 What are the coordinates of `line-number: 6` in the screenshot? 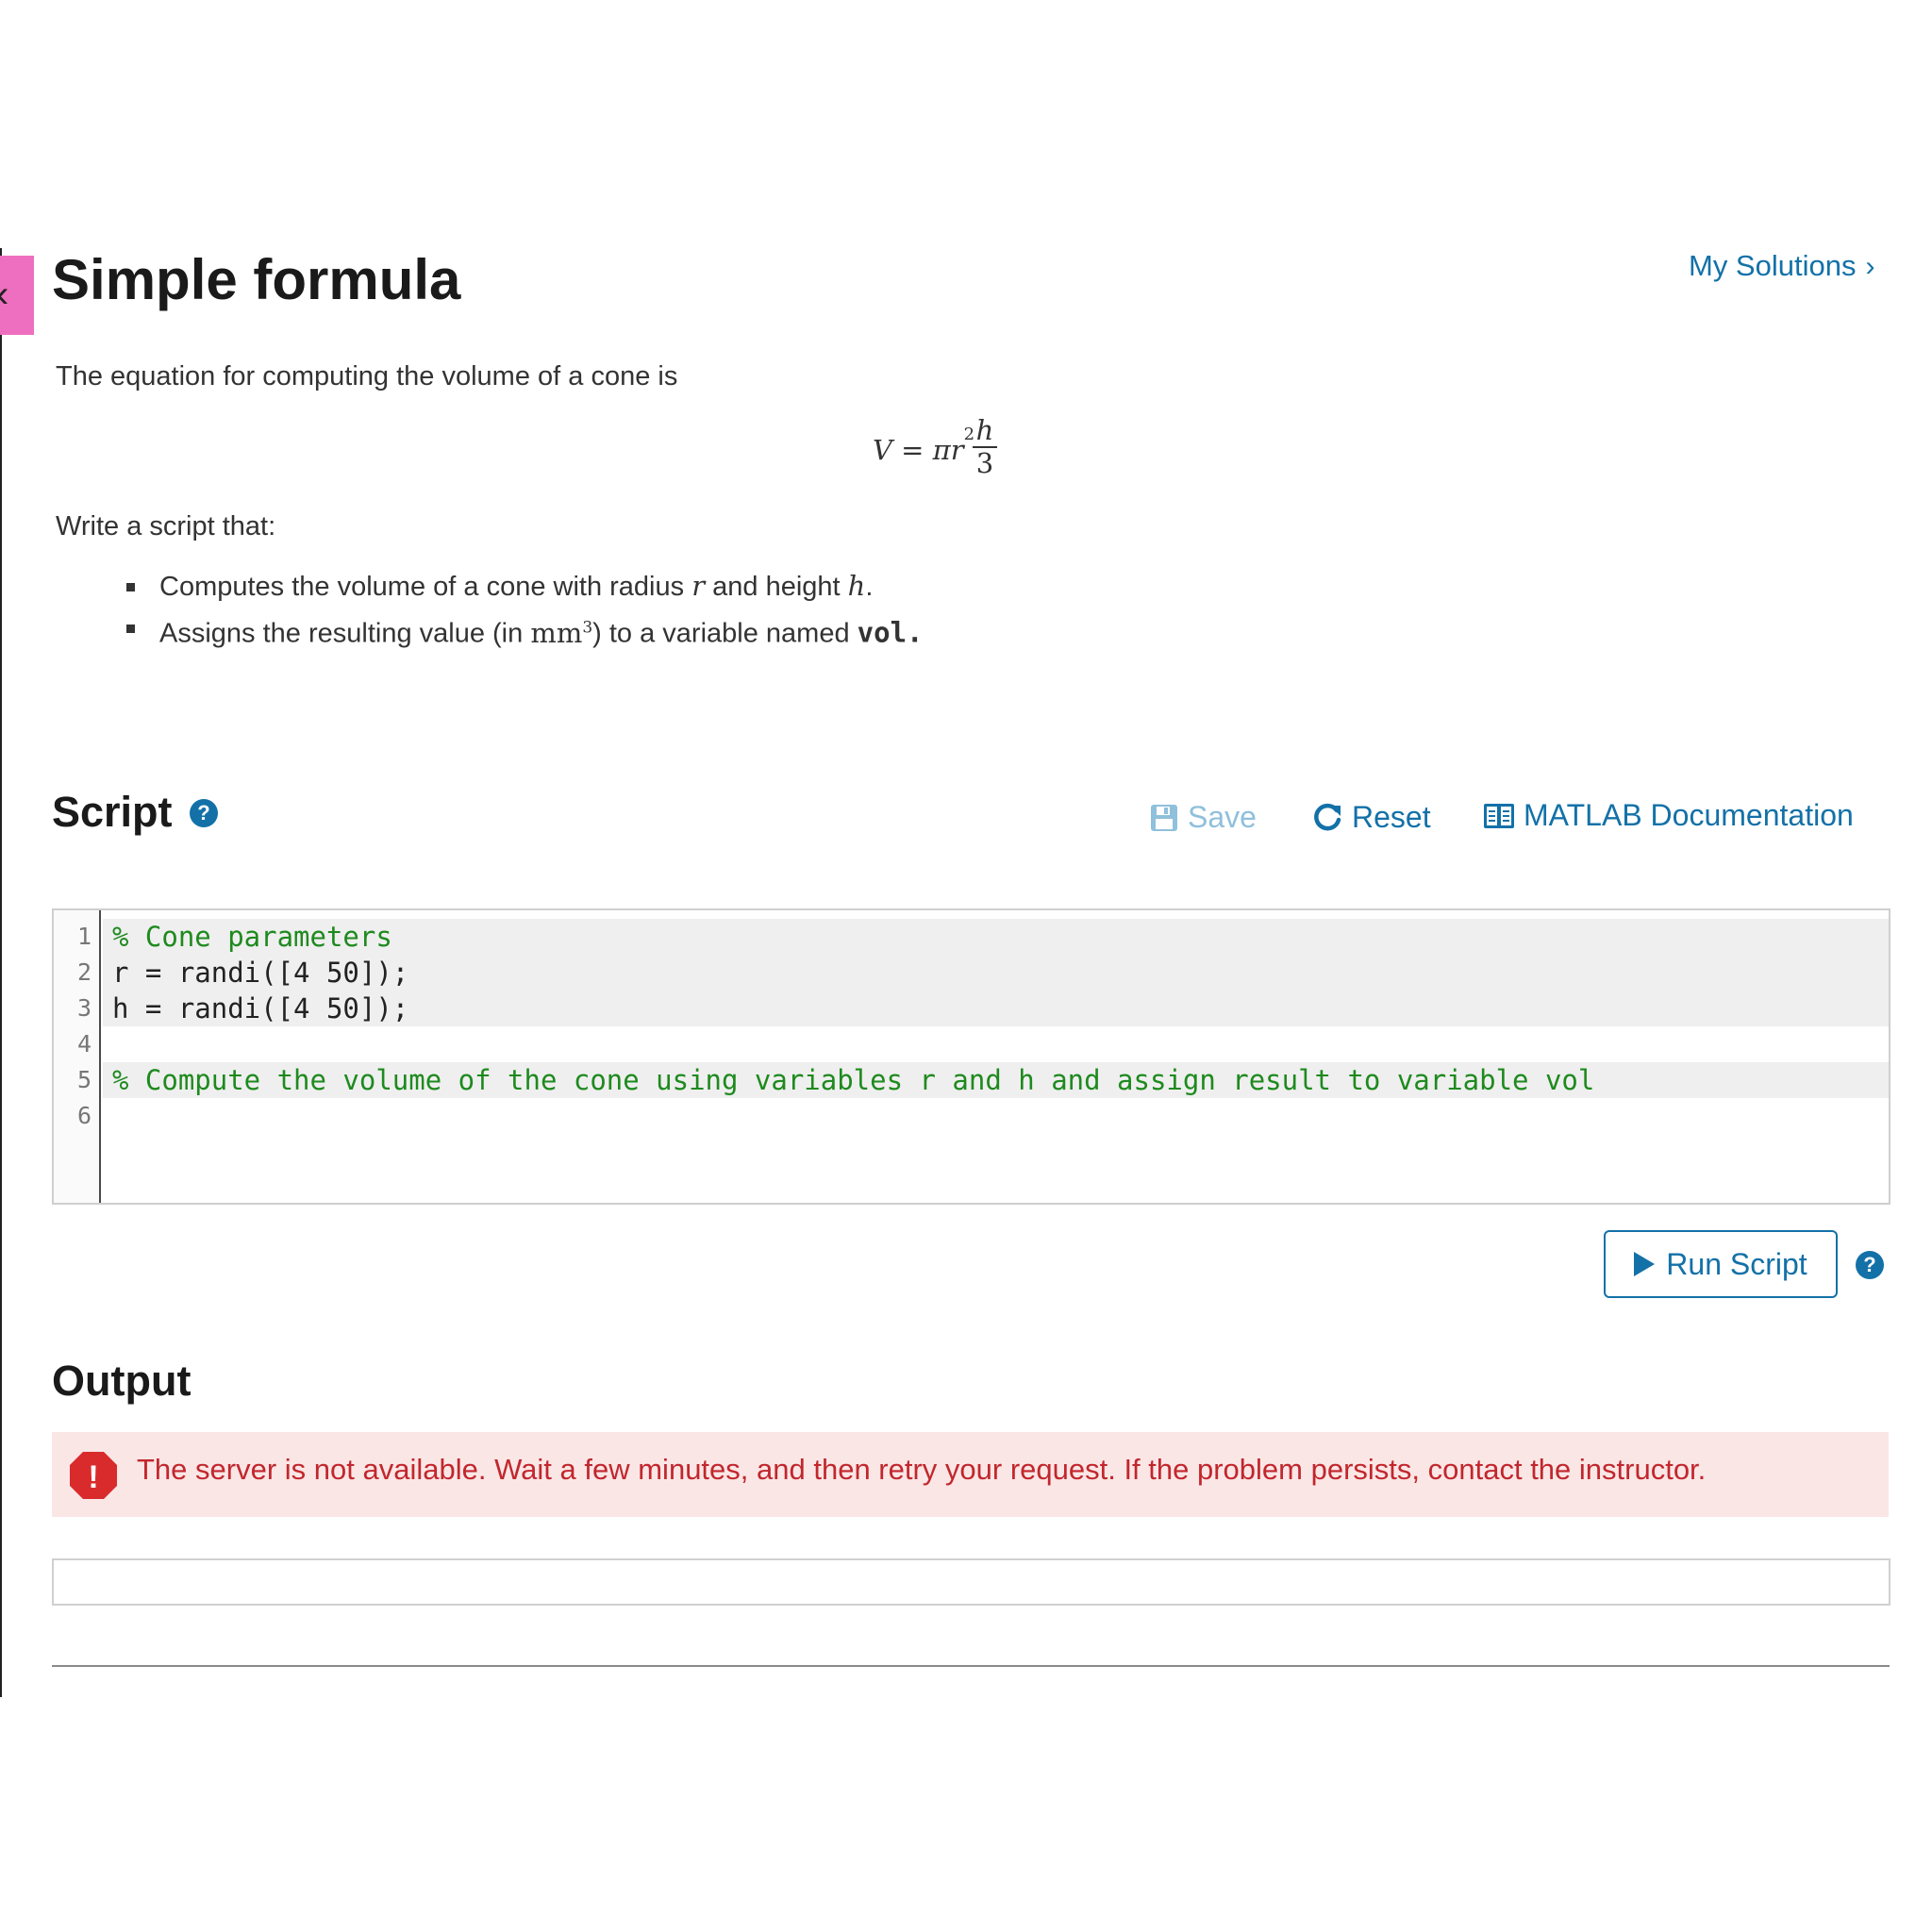 It's located at (84, 1115).